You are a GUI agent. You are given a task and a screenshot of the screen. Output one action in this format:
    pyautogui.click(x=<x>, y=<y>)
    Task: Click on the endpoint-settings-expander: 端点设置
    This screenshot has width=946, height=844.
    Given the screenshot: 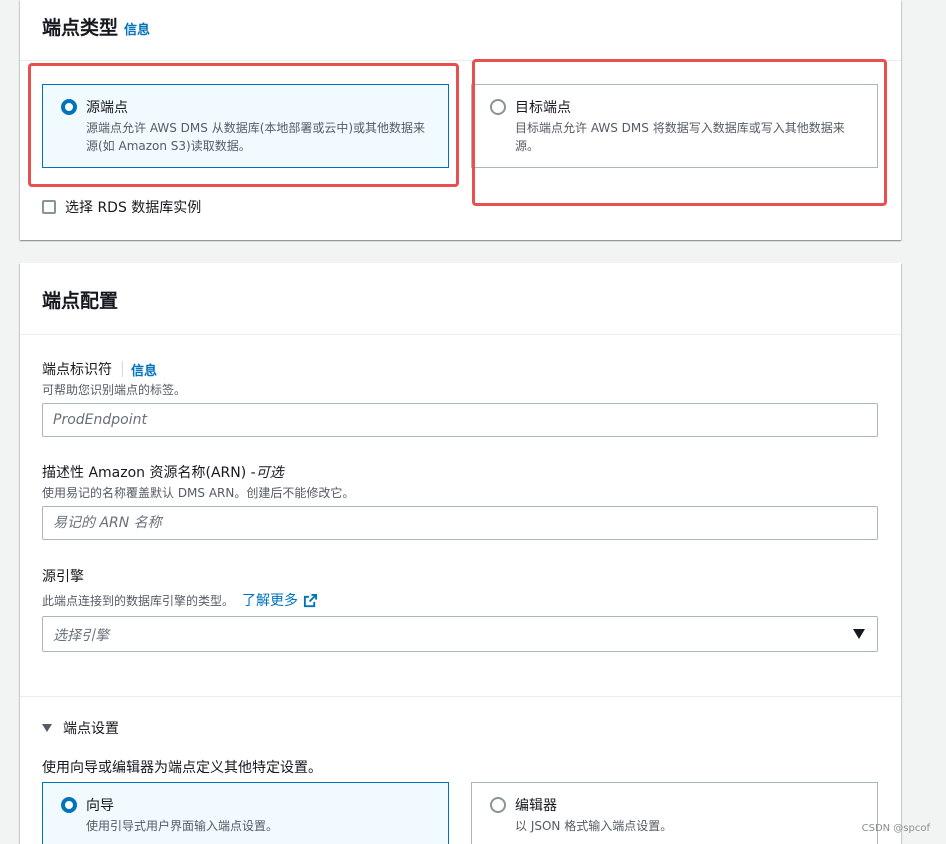 What is the action you would take?
    pyautogui.click(x=80, y=728)
    